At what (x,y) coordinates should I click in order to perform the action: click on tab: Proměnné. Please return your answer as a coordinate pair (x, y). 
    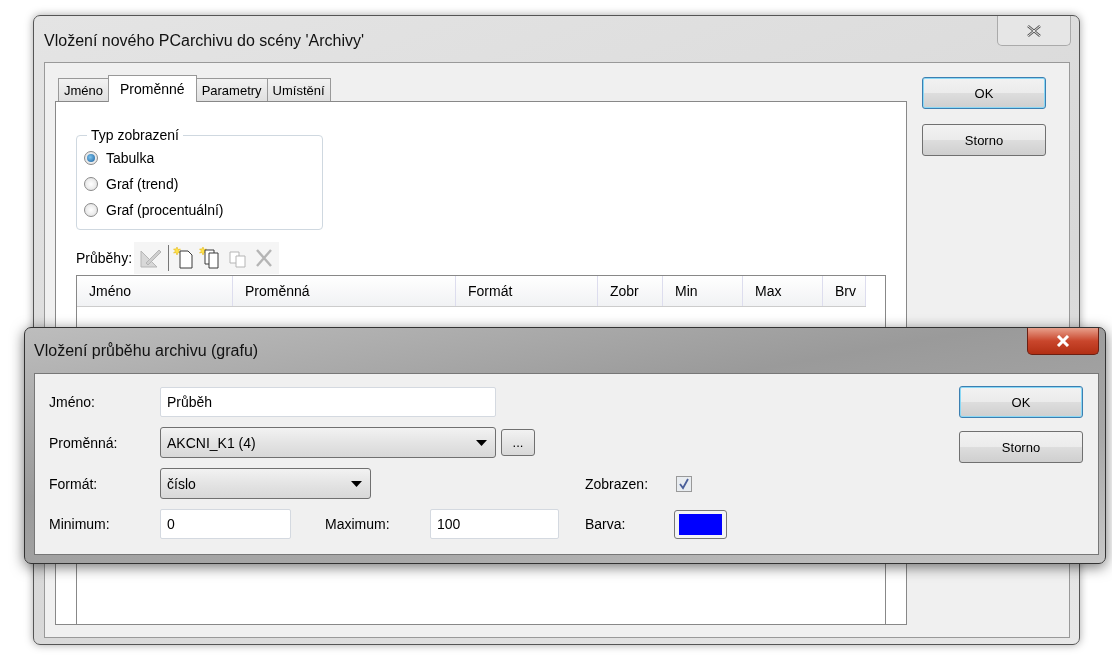
    Looking at the image, I should click on (152, 88).